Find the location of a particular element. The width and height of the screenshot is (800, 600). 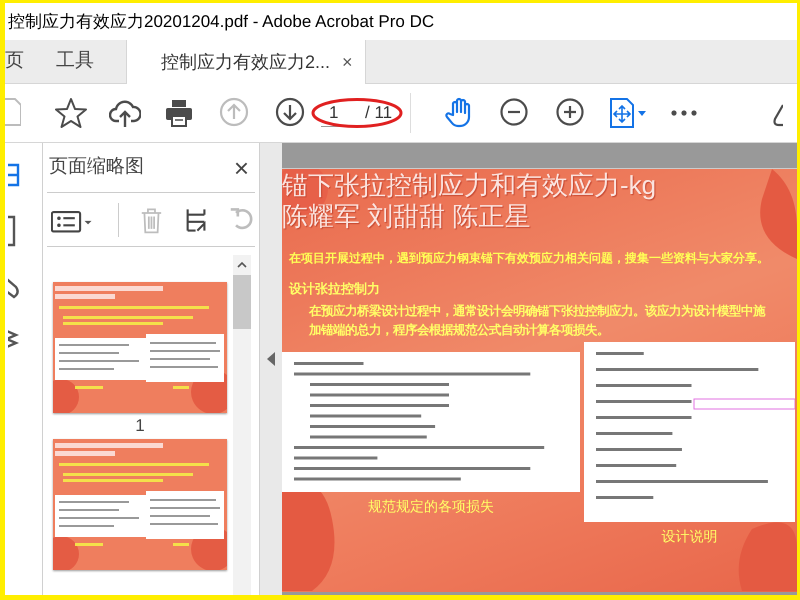

figure-caption: 设计说明 is located at coordinates (690, 536).